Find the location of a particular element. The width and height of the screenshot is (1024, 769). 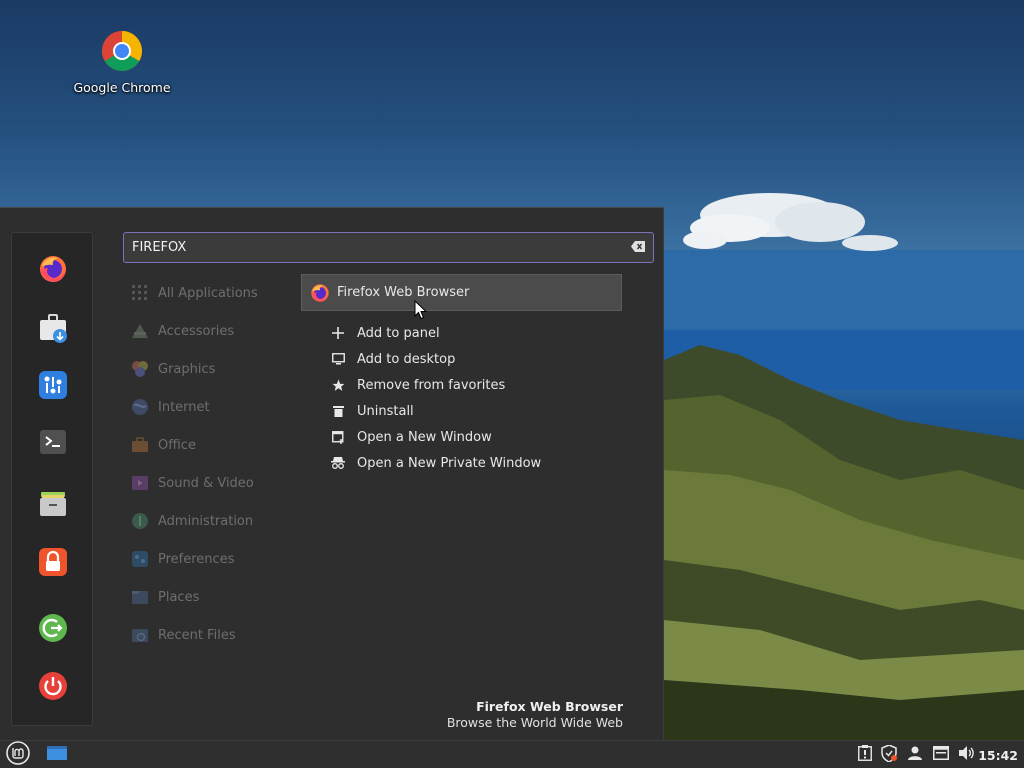

chrome-icon is located at coordinates (122, 53).